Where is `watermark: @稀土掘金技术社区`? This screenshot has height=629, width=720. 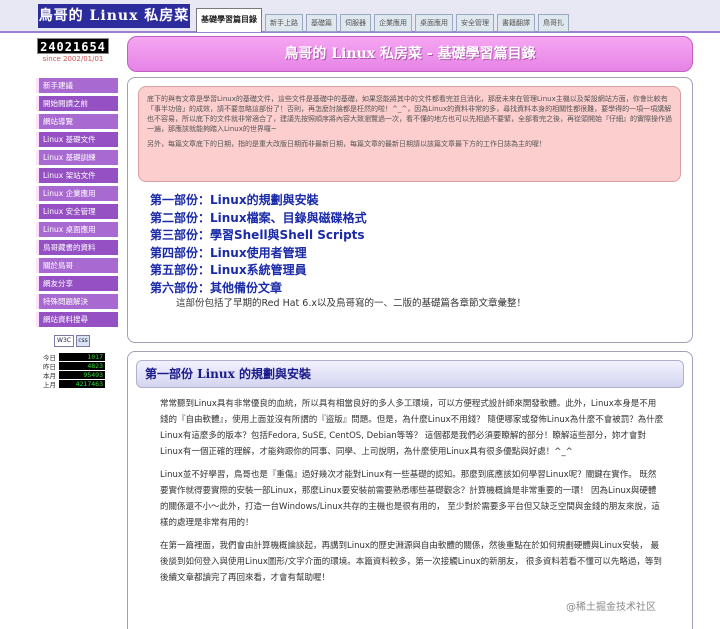 watermark: @稀土掘金技术社区 is located at coordinates (611, 607).